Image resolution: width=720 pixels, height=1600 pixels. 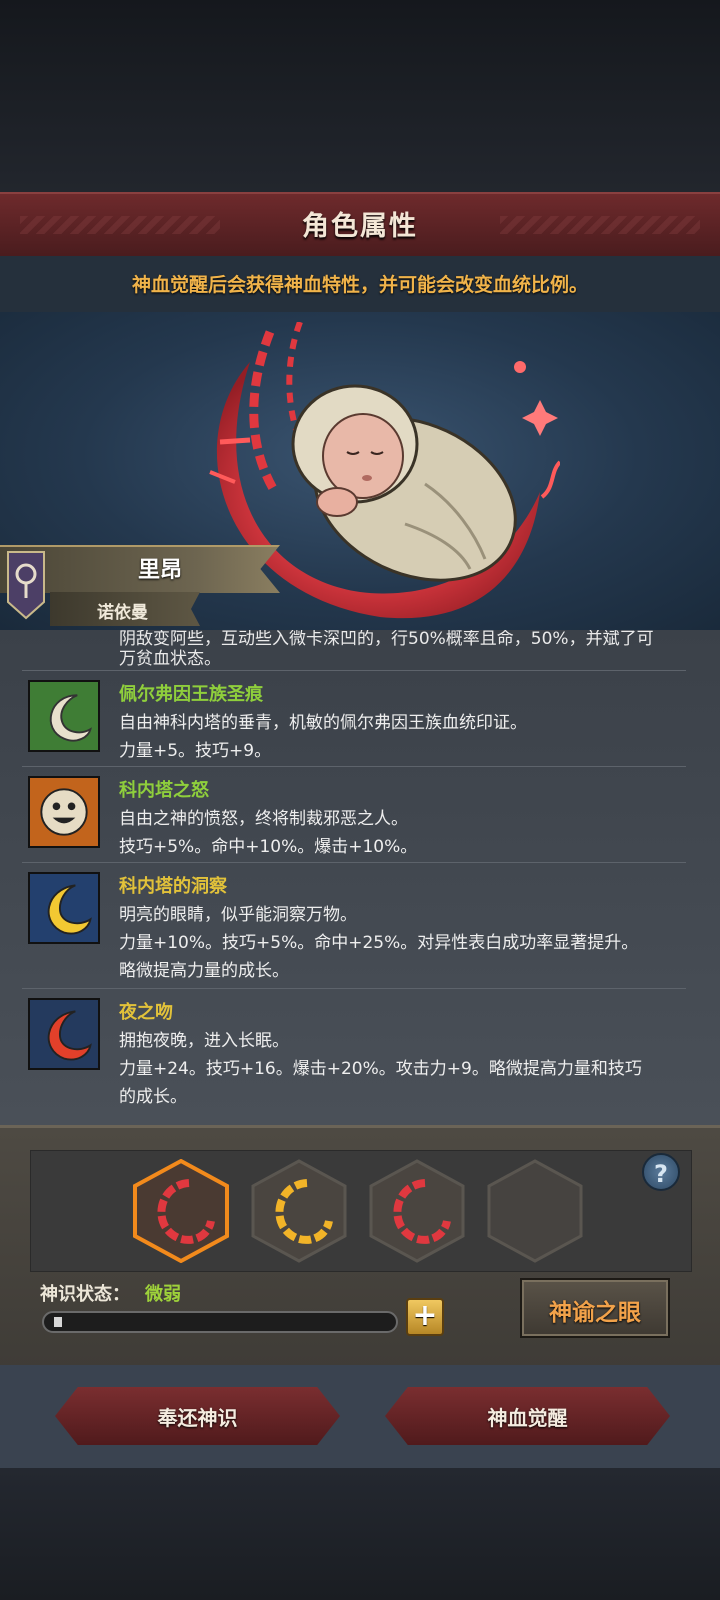 I want to click on add-divine-button: +, so click(x=425, y=1317).